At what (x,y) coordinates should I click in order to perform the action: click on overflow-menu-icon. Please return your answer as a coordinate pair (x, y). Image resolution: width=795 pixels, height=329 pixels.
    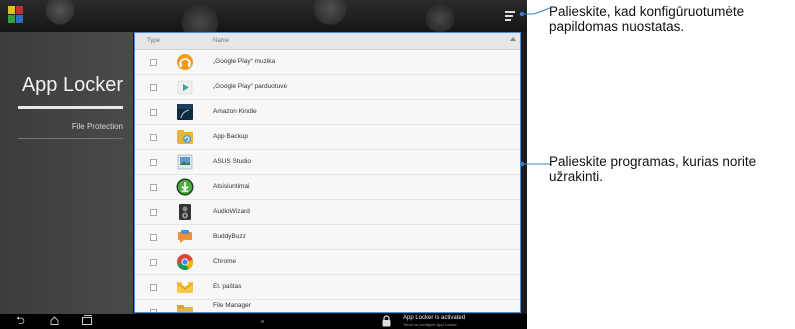
    Looking at the image, I should click on (511, 16).